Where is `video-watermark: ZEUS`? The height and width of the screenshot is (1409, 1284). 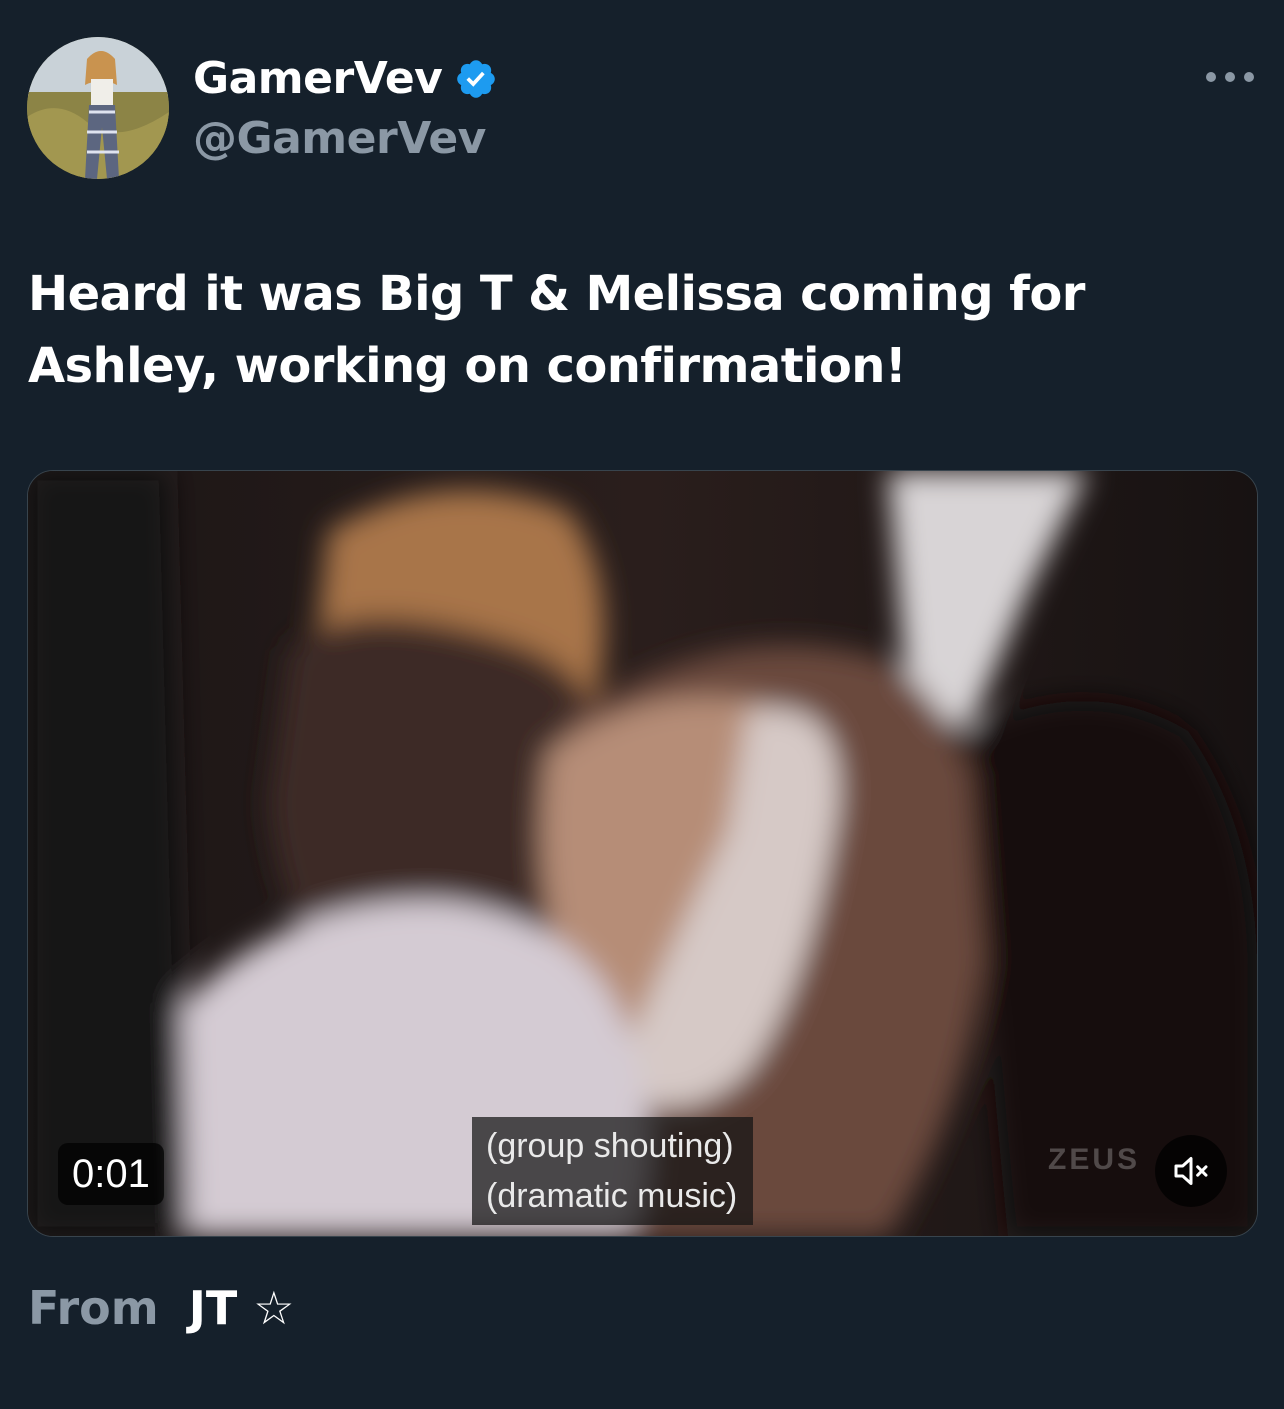 video-watermark: ZEUS is located at coordinates (1094, 1159).